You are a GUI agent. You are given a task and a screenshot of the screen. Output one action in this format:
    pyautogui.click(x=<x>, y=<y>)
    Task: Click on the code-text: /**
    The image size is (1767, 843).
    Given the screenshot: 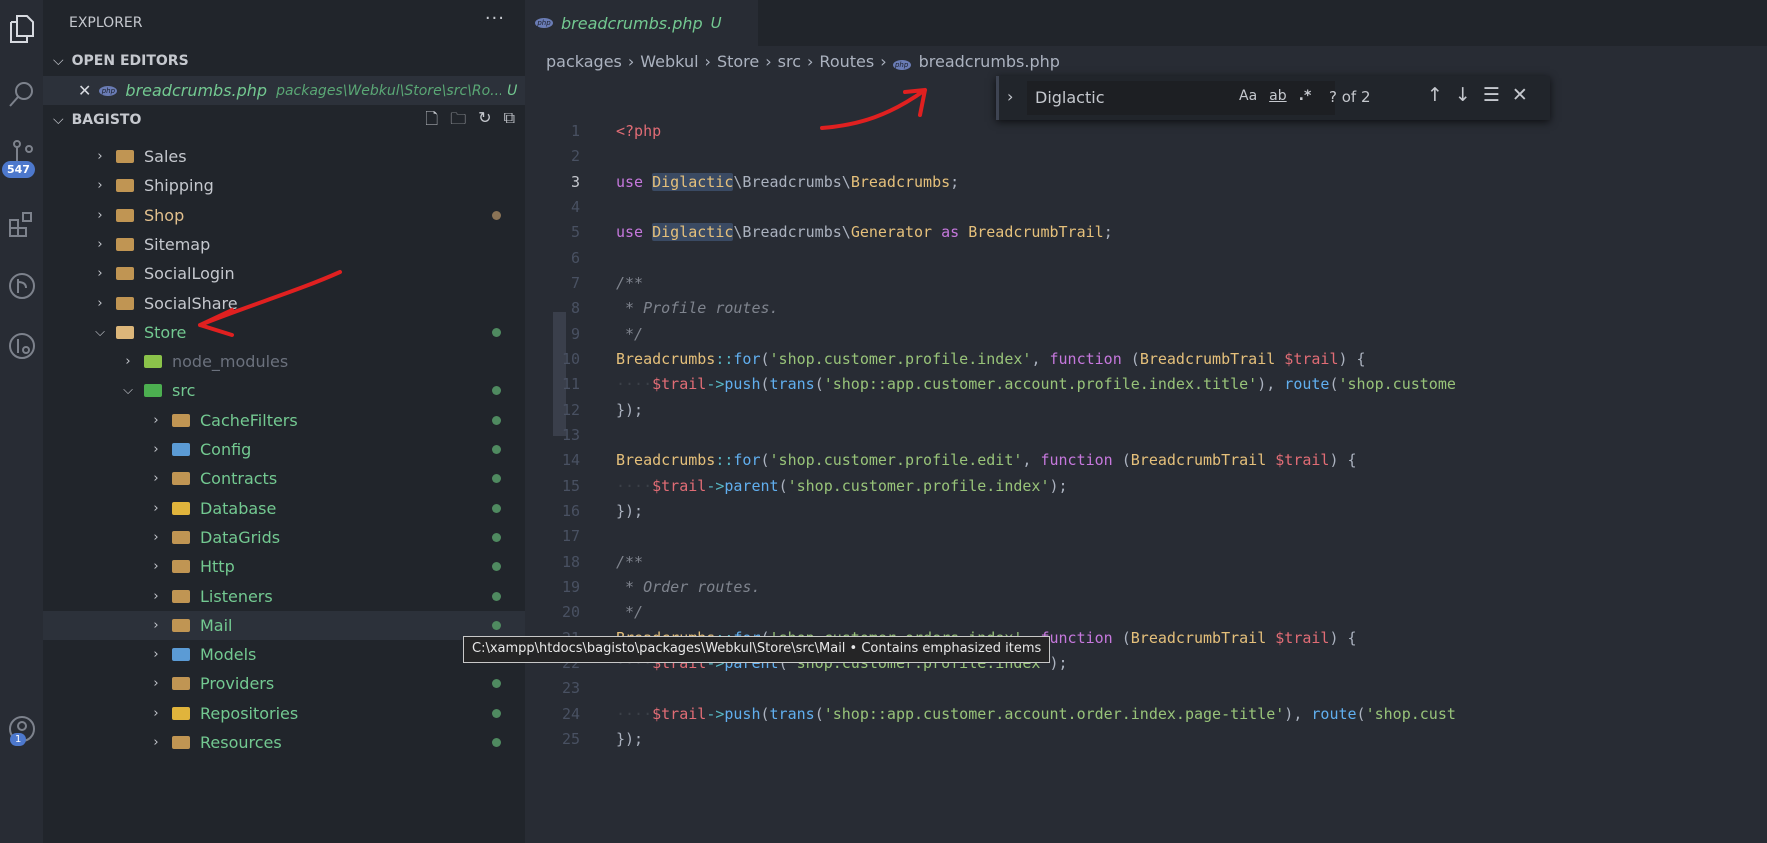 What is the action you would take?
    pyautogui.click(x=629, y=562)
    